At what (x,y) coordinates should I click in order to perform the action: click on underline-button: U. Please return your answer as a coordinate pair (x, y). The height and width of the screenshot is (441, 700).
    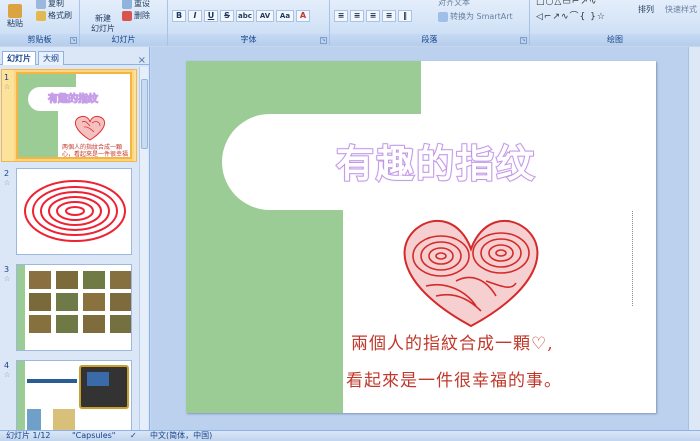
    Looking at the image, I should click on (211, 16).